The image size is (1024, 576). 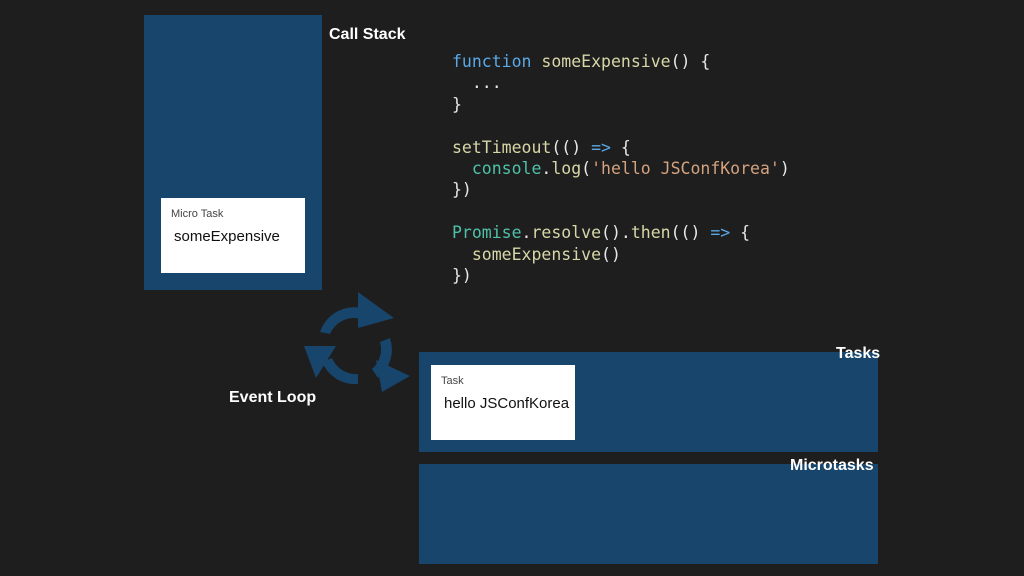 I want to click on code-line-3: }, so click(x=457, y=104).